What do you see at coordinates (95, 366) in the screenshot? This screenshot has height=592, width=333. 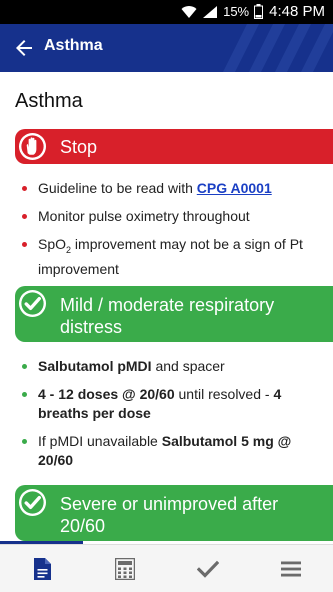 I see `item-bold: Salbutamol pMDI` at bounding box center [95, 366].